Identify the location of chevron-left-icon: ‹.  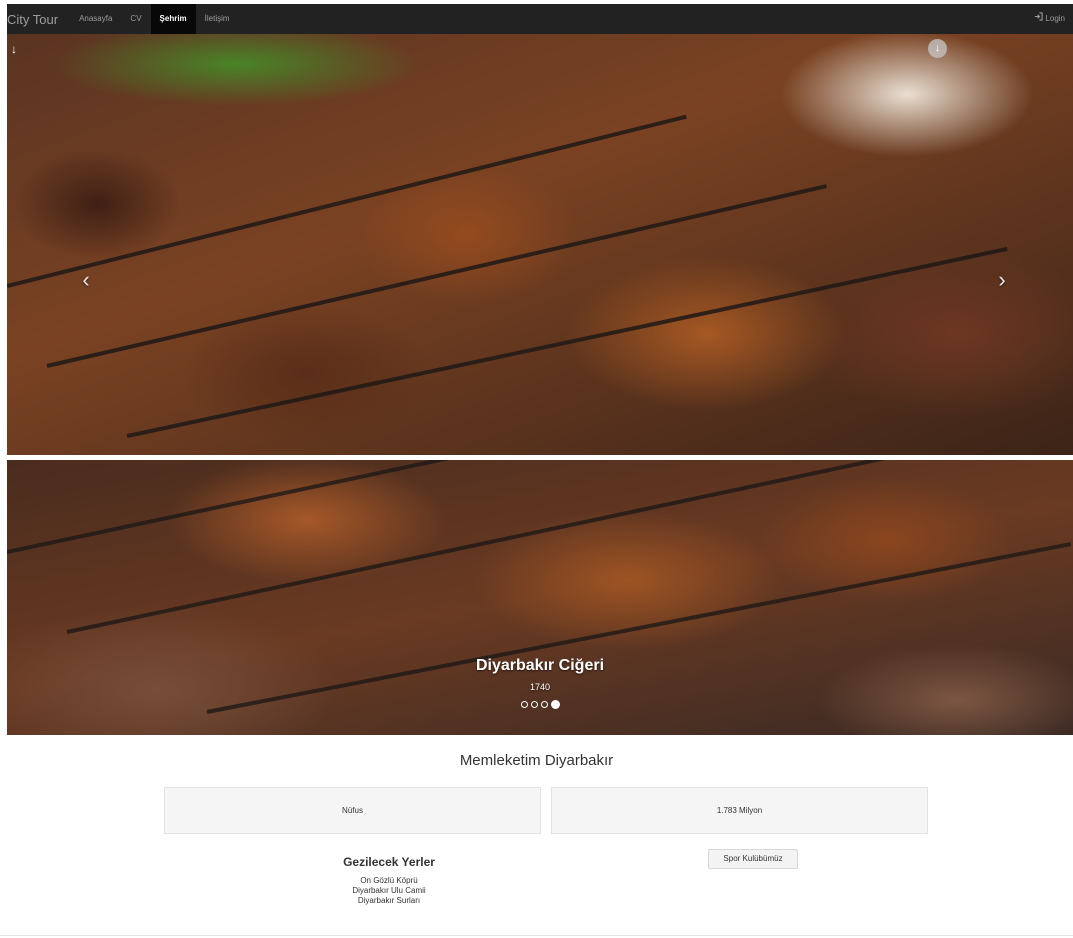
(86, 280).